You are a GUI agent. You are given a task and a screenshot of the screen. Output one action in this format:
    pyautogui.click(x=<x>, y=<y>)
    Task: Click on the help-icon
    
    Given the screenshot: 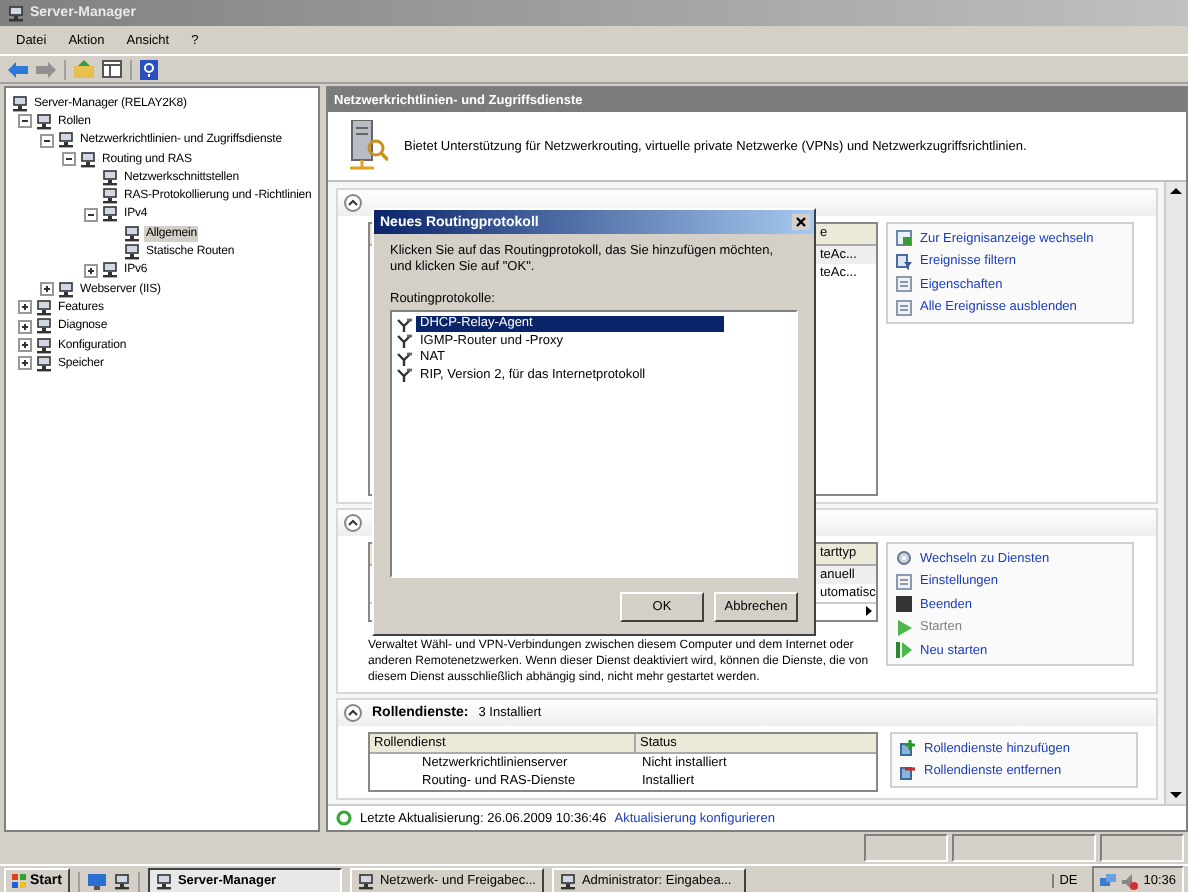 What is the action you would take?
    pyautogui.click(x=149, y=69)
    